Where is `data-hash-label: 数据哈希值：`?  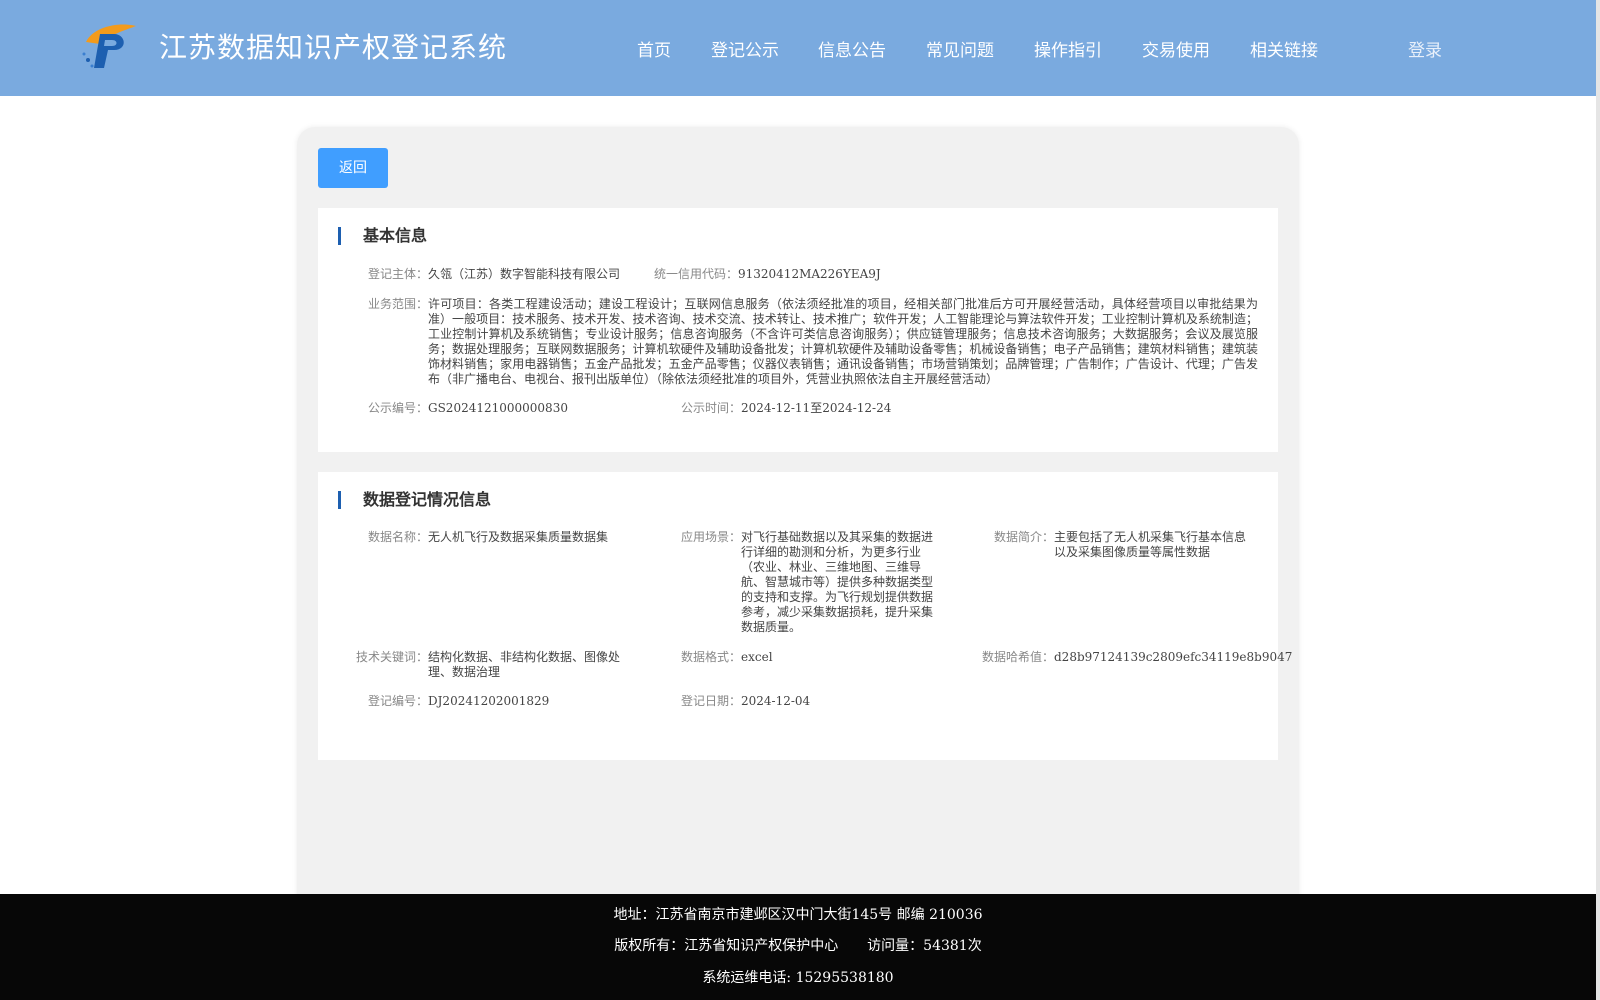
data-hash-label: 数据哈希值： is located at coordinates (1017, 657).